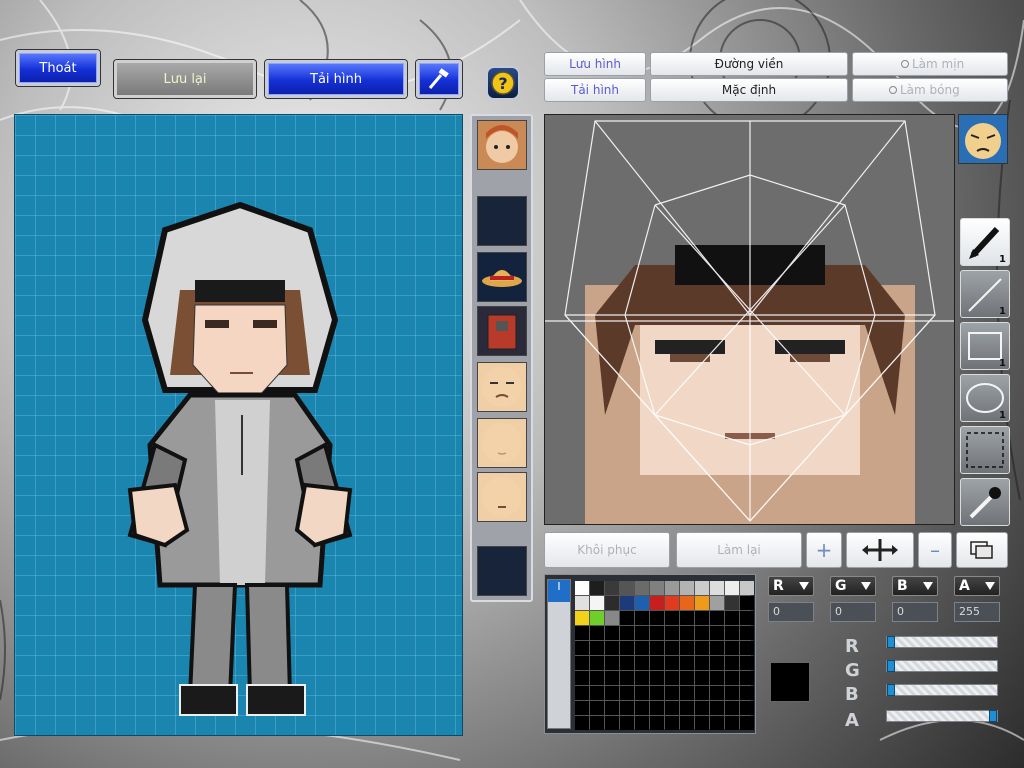 This screenshot has width=1024, height=768. Describe the element at coordinates (985, 450) in the screenshot. I see `selection-tool` at that location.